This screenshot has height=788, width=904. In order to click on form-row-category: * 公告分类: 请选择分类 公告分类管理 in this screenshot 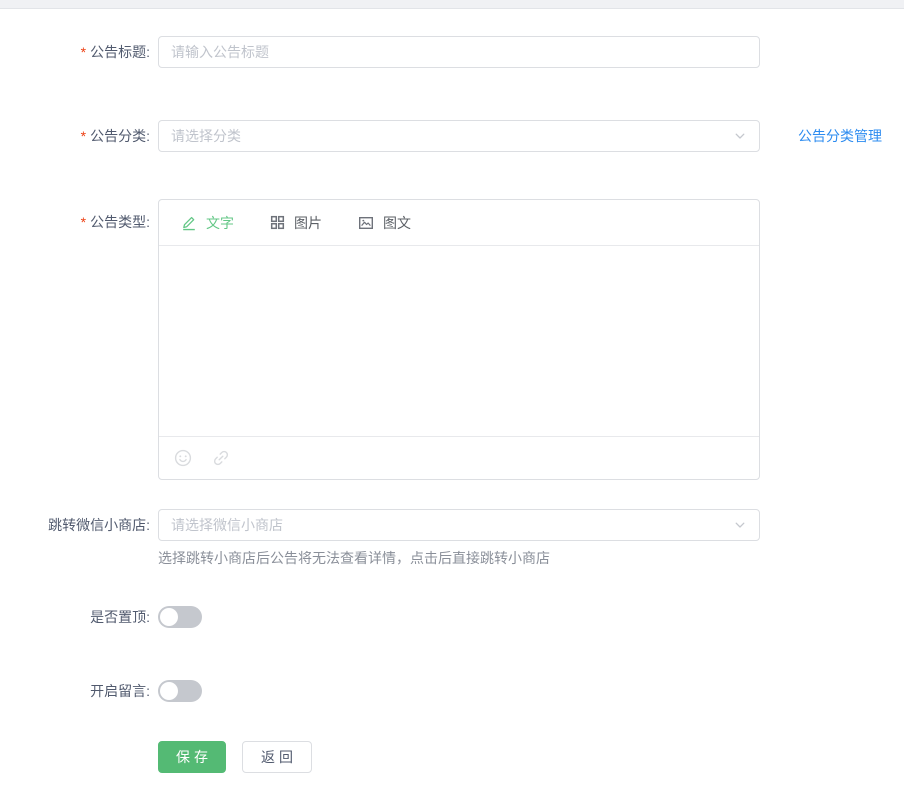, I will do `click(452, 136)`.